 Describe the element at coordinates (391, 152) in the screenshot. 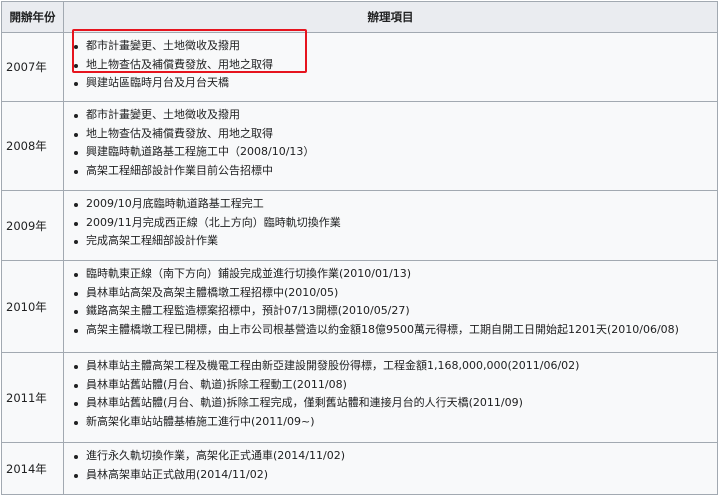

I see `list-item: 興建臨時軌道路基工程施工中（2008/10/13）` at that location.